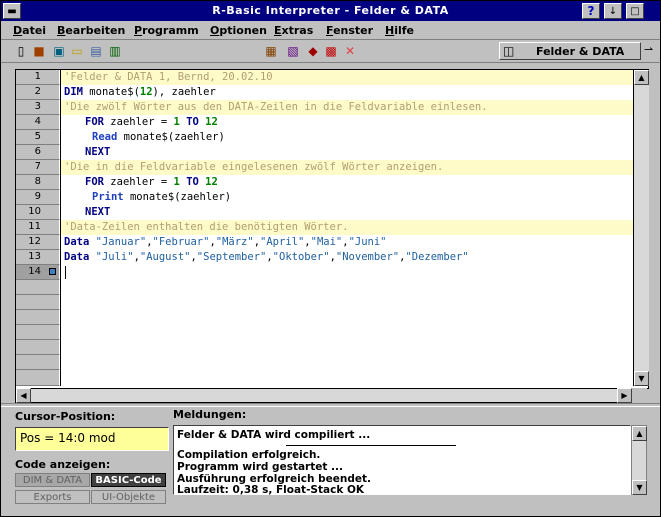  Describe the element at coordinates (38, 122) in the screenshot. I see `line-number: 4` at that location.